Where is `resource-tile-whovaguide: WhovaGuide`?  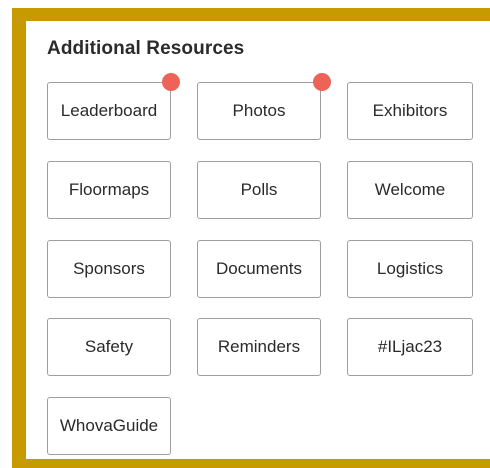
resource-tile-whovaguide: WhovaGuide is located at coordinates (109, 426).